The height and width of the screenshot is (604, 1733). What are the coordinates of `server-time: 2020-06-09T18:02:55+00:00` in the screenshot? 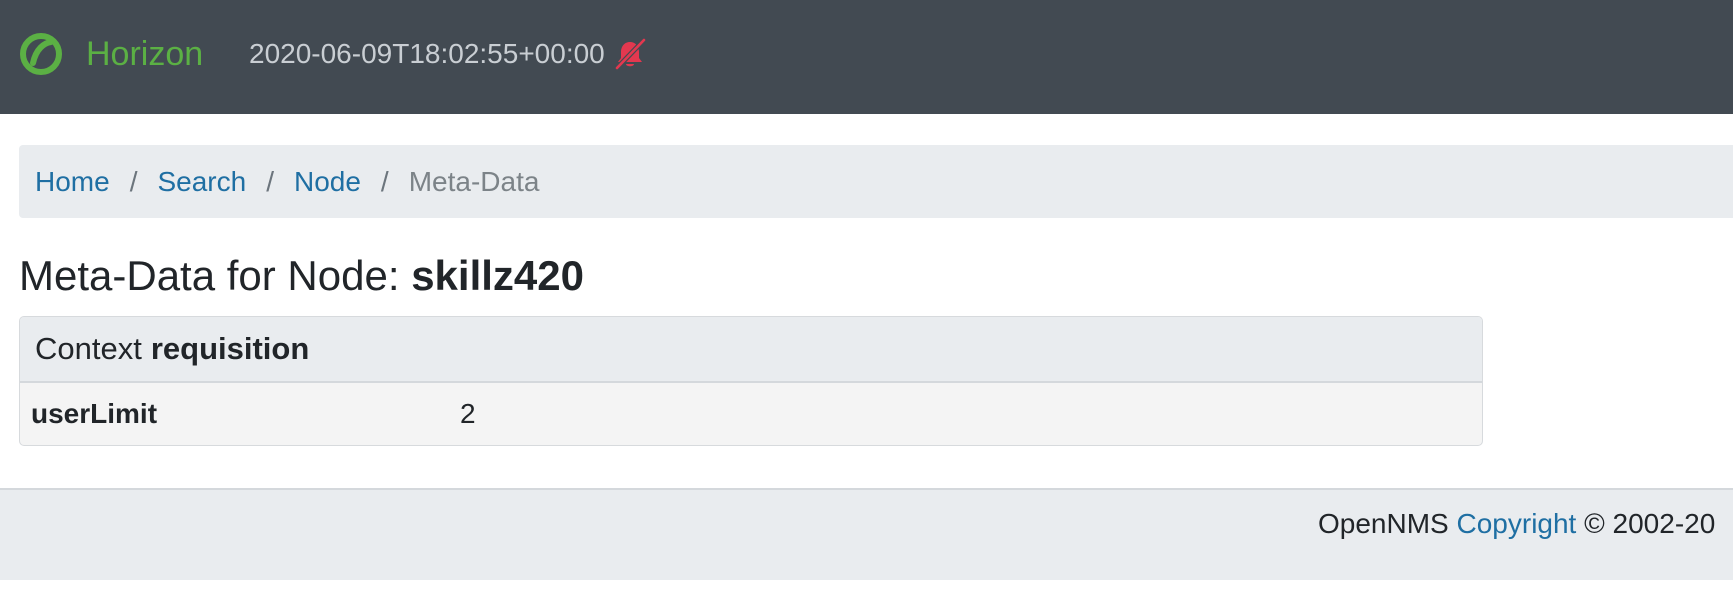 It's located at (427, 53).